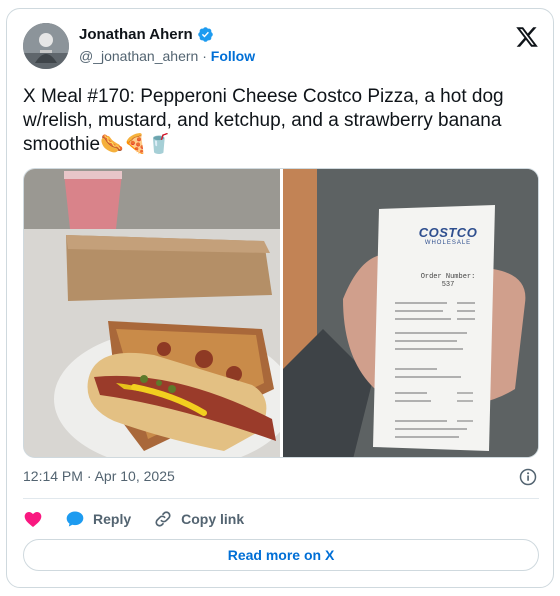 The image size is (560, 596). I want to click on link-icon, so click(163, 519).